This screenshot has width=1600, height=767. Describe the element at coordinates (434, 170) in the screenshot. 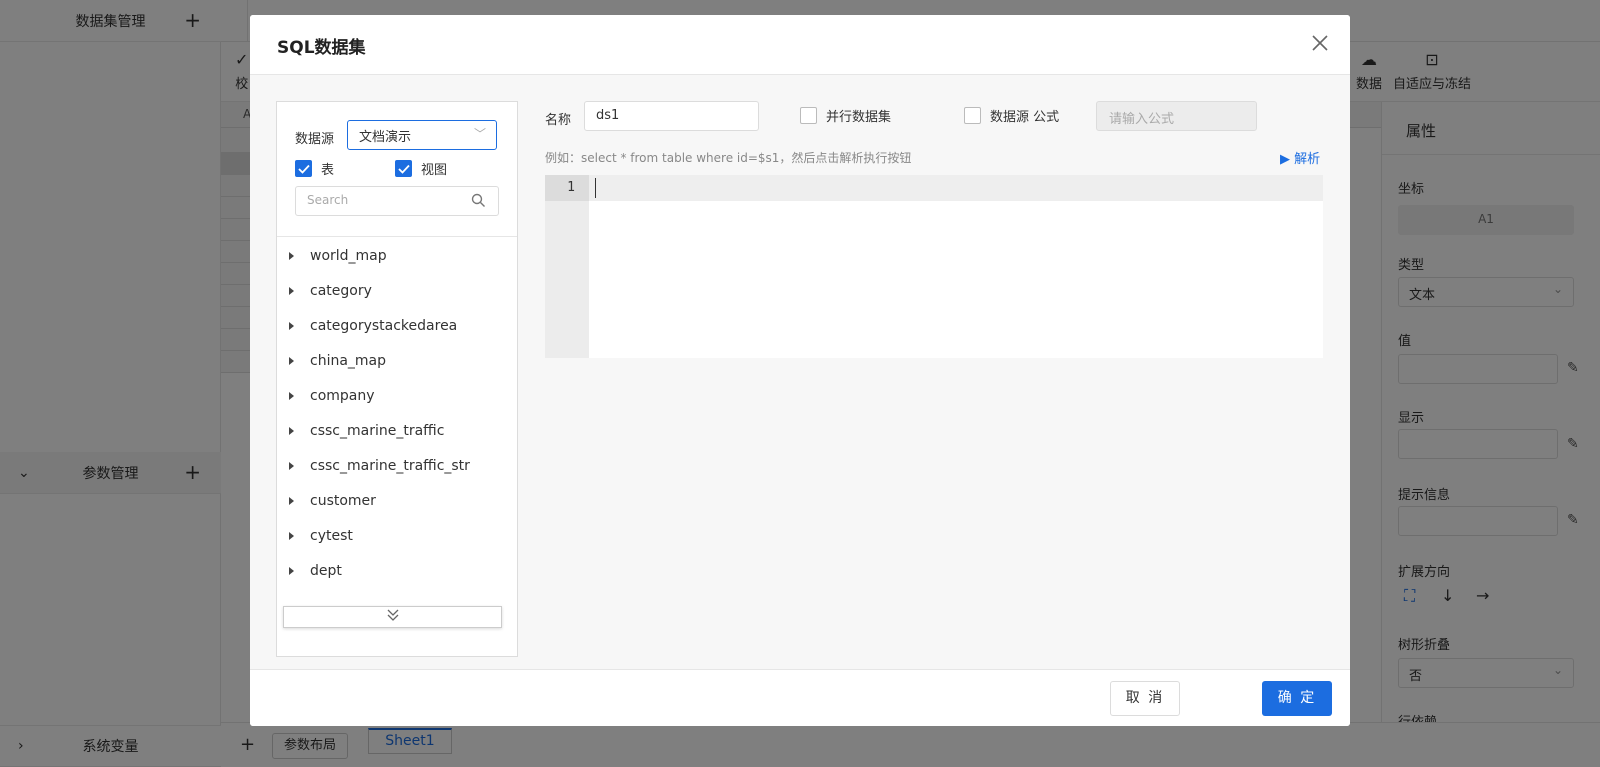

I see `view-checkbox-label: 视图` at that location.